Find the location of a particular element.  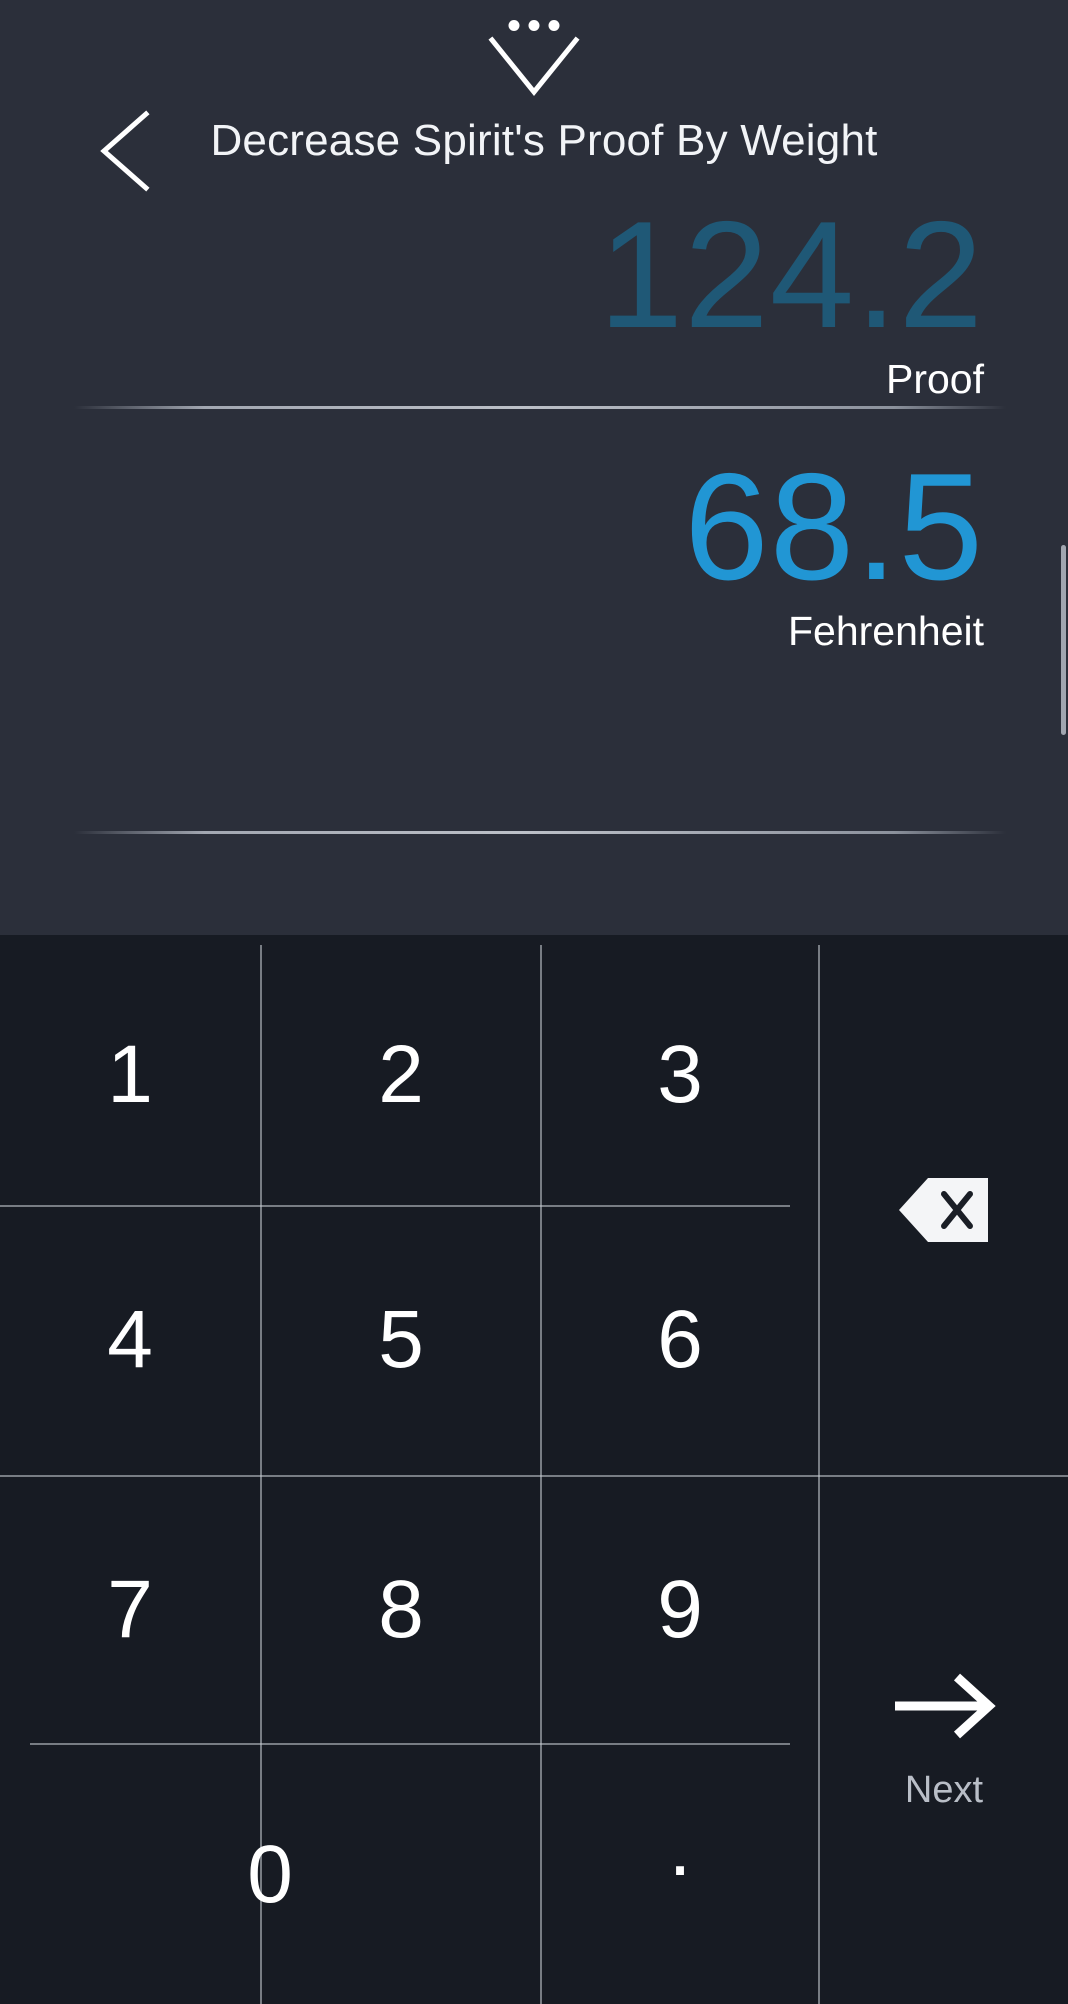

key-0-label: 0 is located at coordinates (270, 1874).